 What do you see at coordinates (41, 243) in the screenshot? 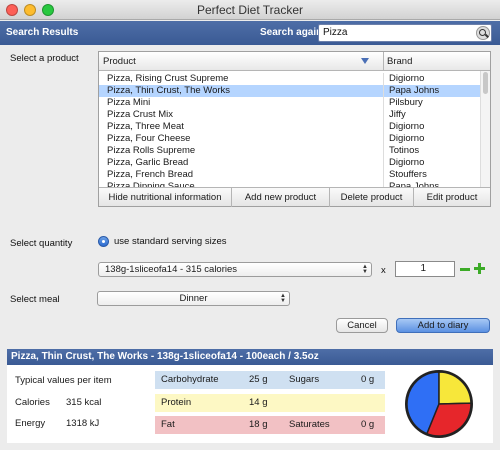
I see `select-quantity-label: Select quantity` at bounding box center [41, 243].